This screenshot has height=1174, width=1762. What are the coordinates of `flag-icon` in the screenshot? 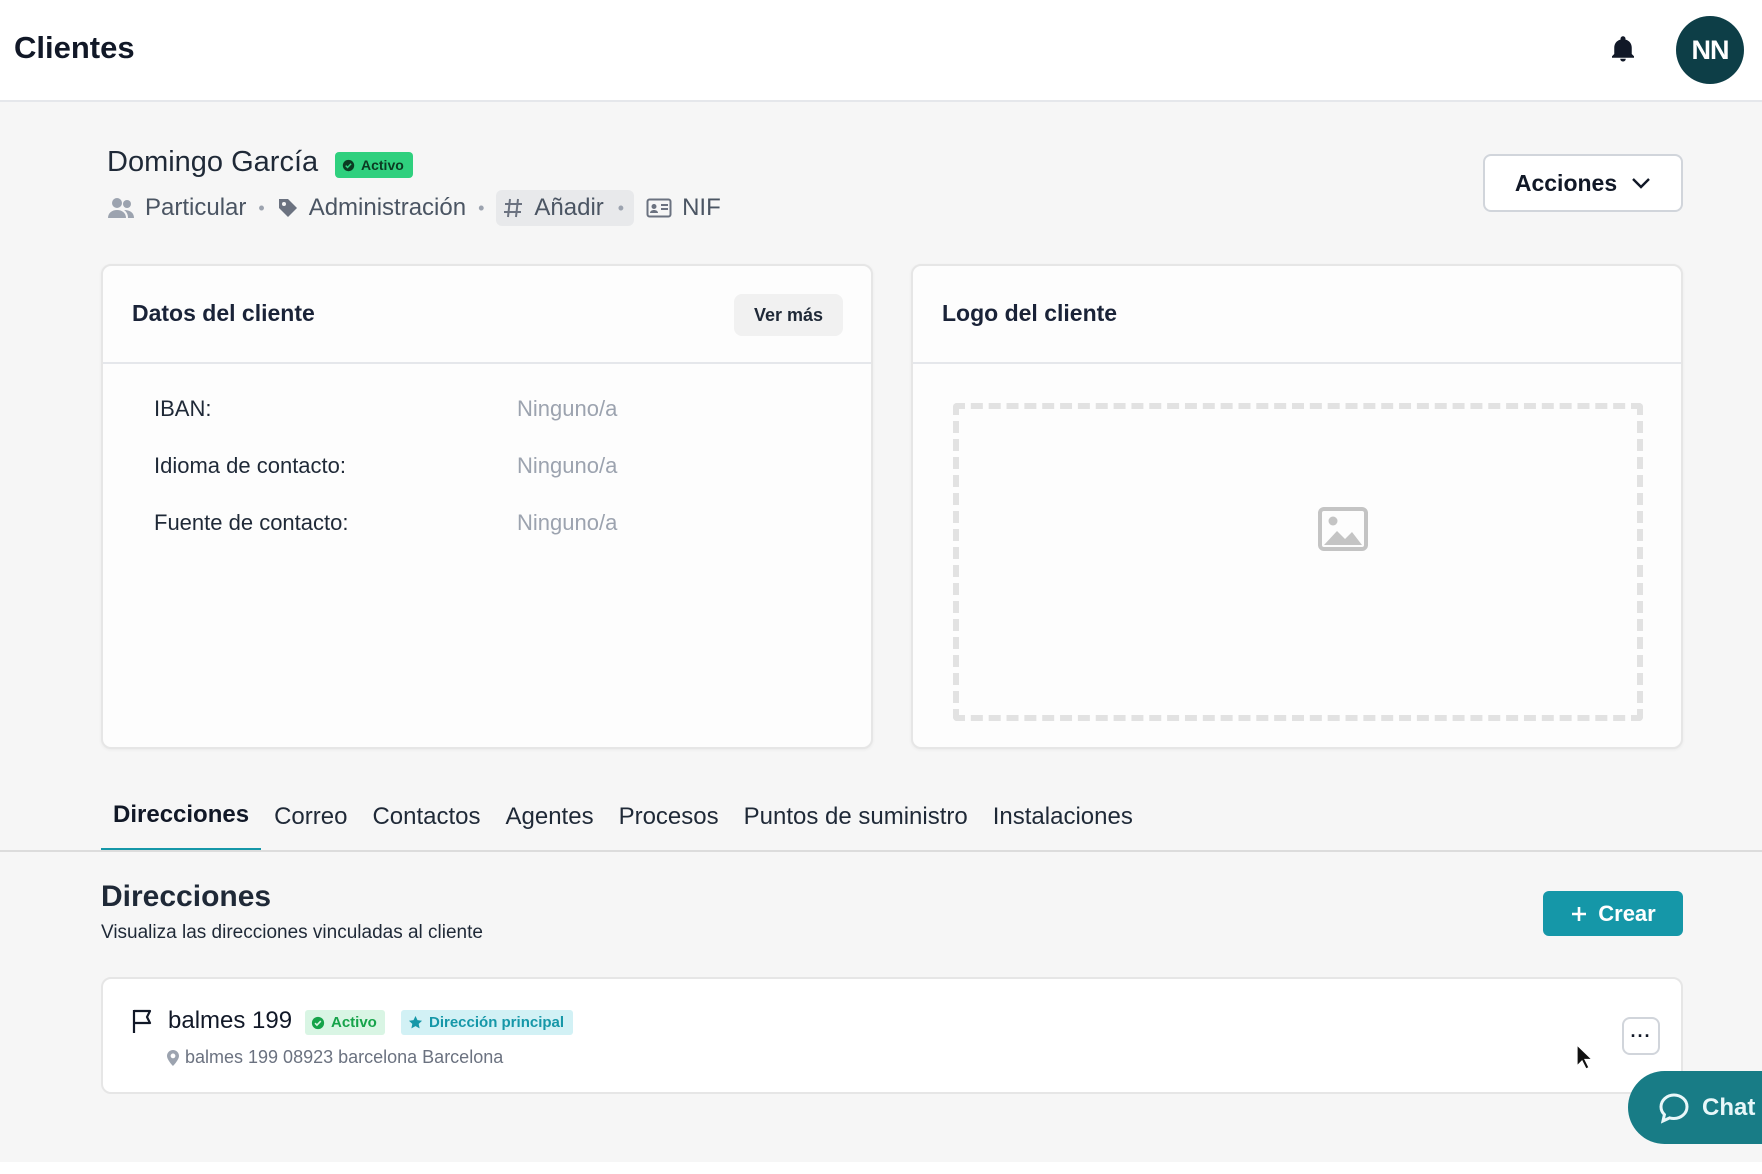 It's located at (142, 1021).